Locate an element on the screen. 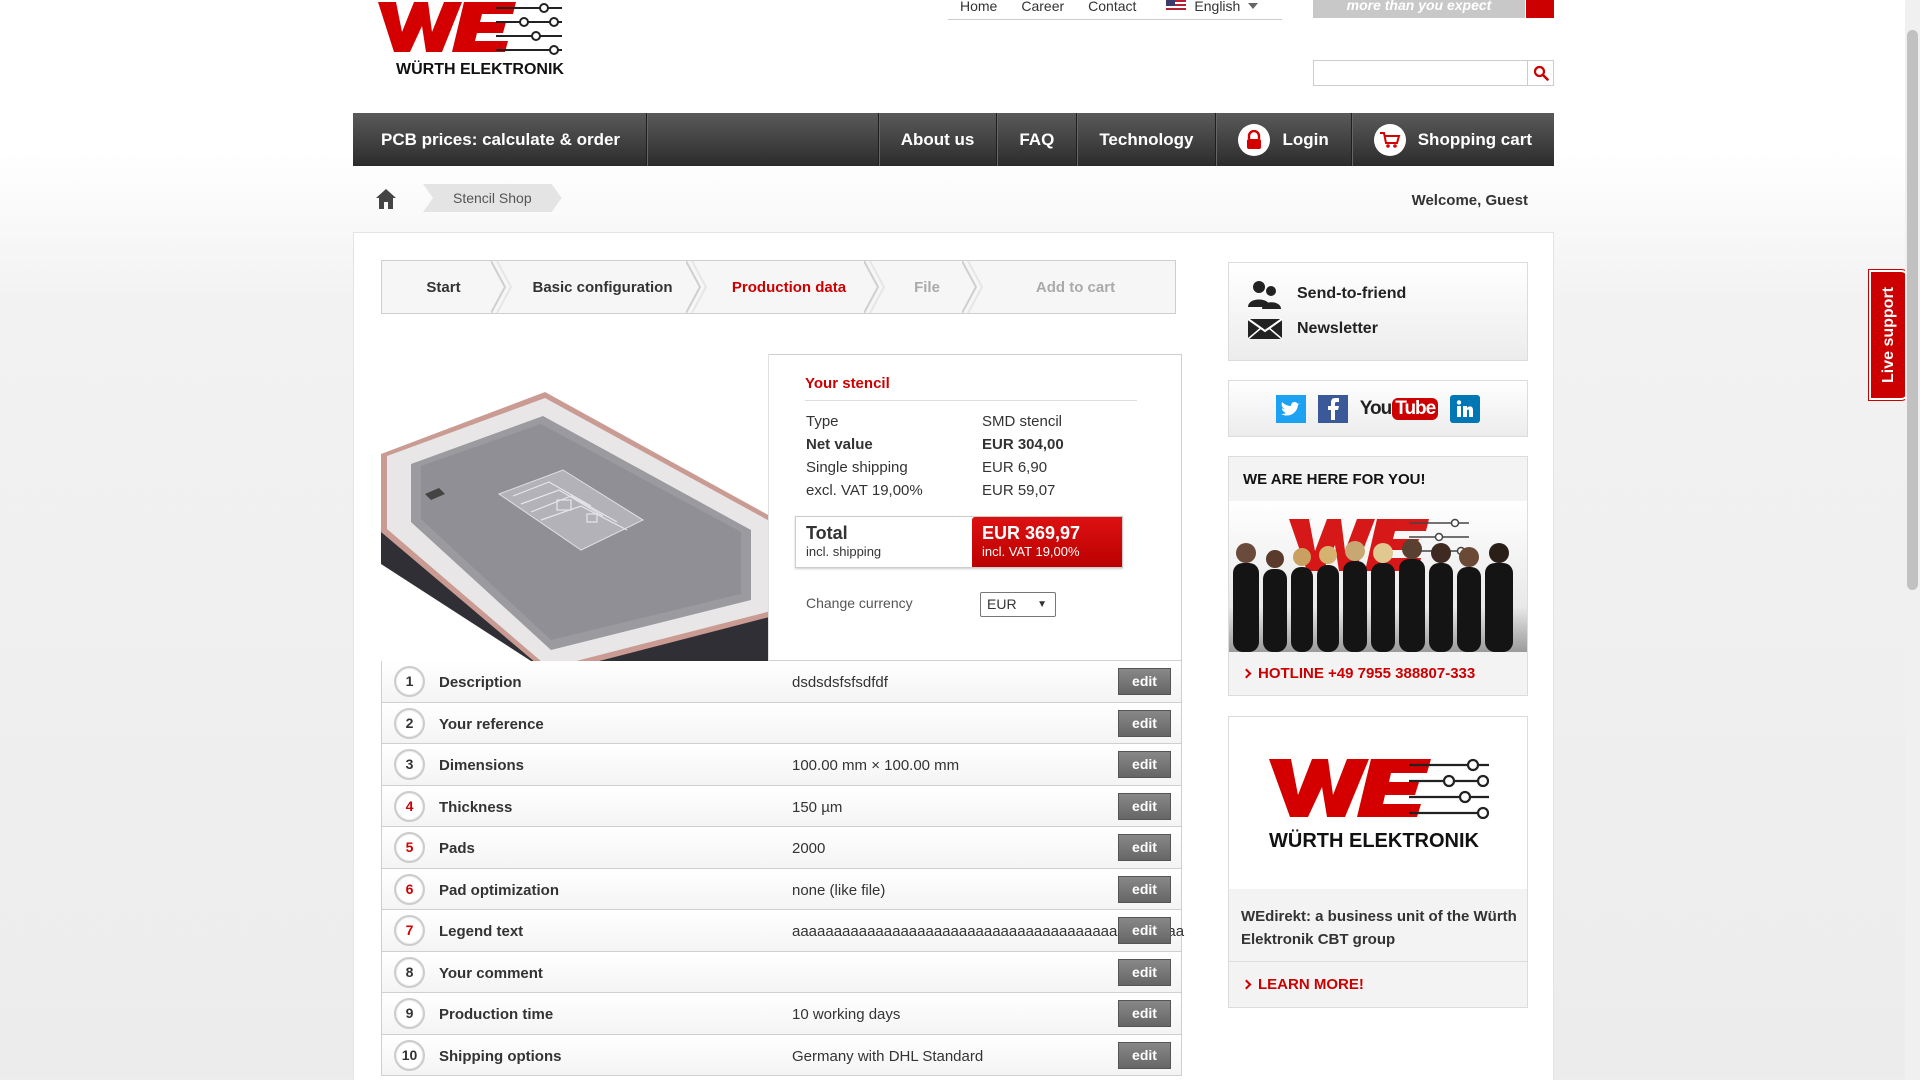 The width and height of the screenshot is (1920, 1080). language-label: English is located at coordinates (1217, 7).